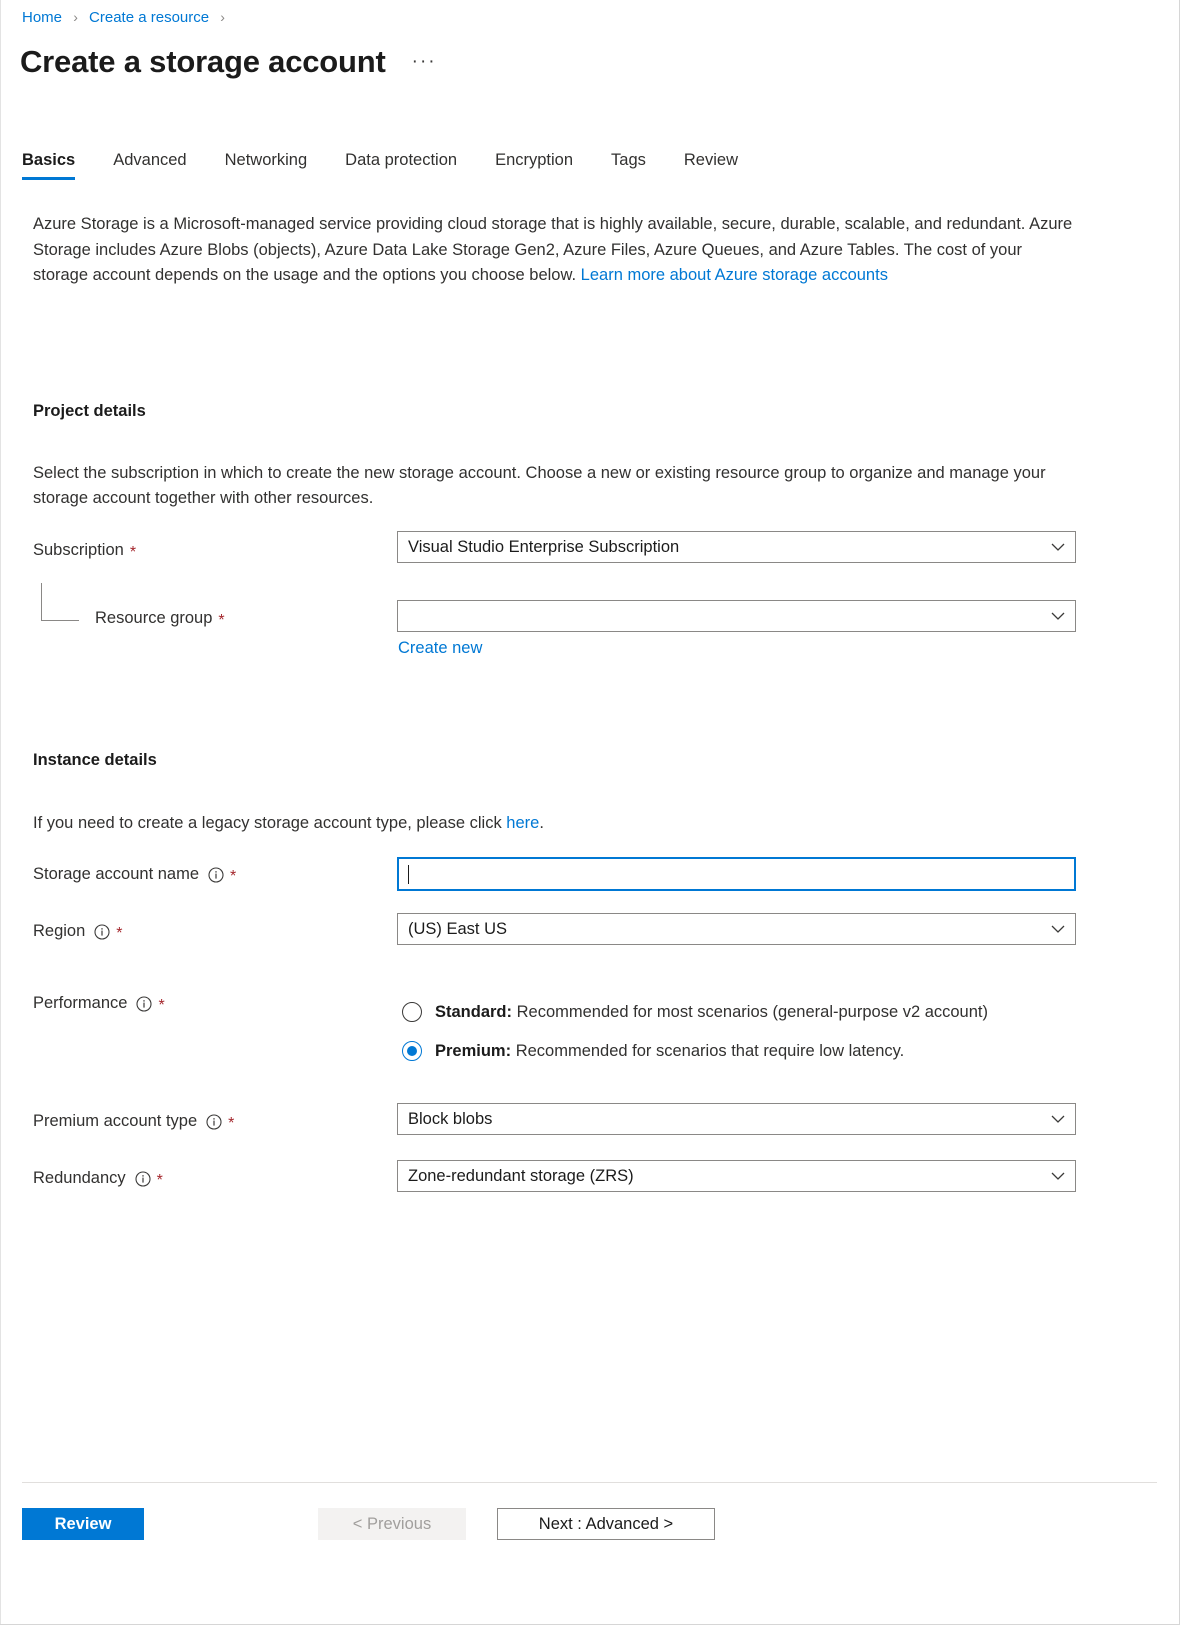 The height and width of the screenshot is (1625, 1180). I want to click on premium-account-type-dropdown: Block blobs, so click(736, 1119).